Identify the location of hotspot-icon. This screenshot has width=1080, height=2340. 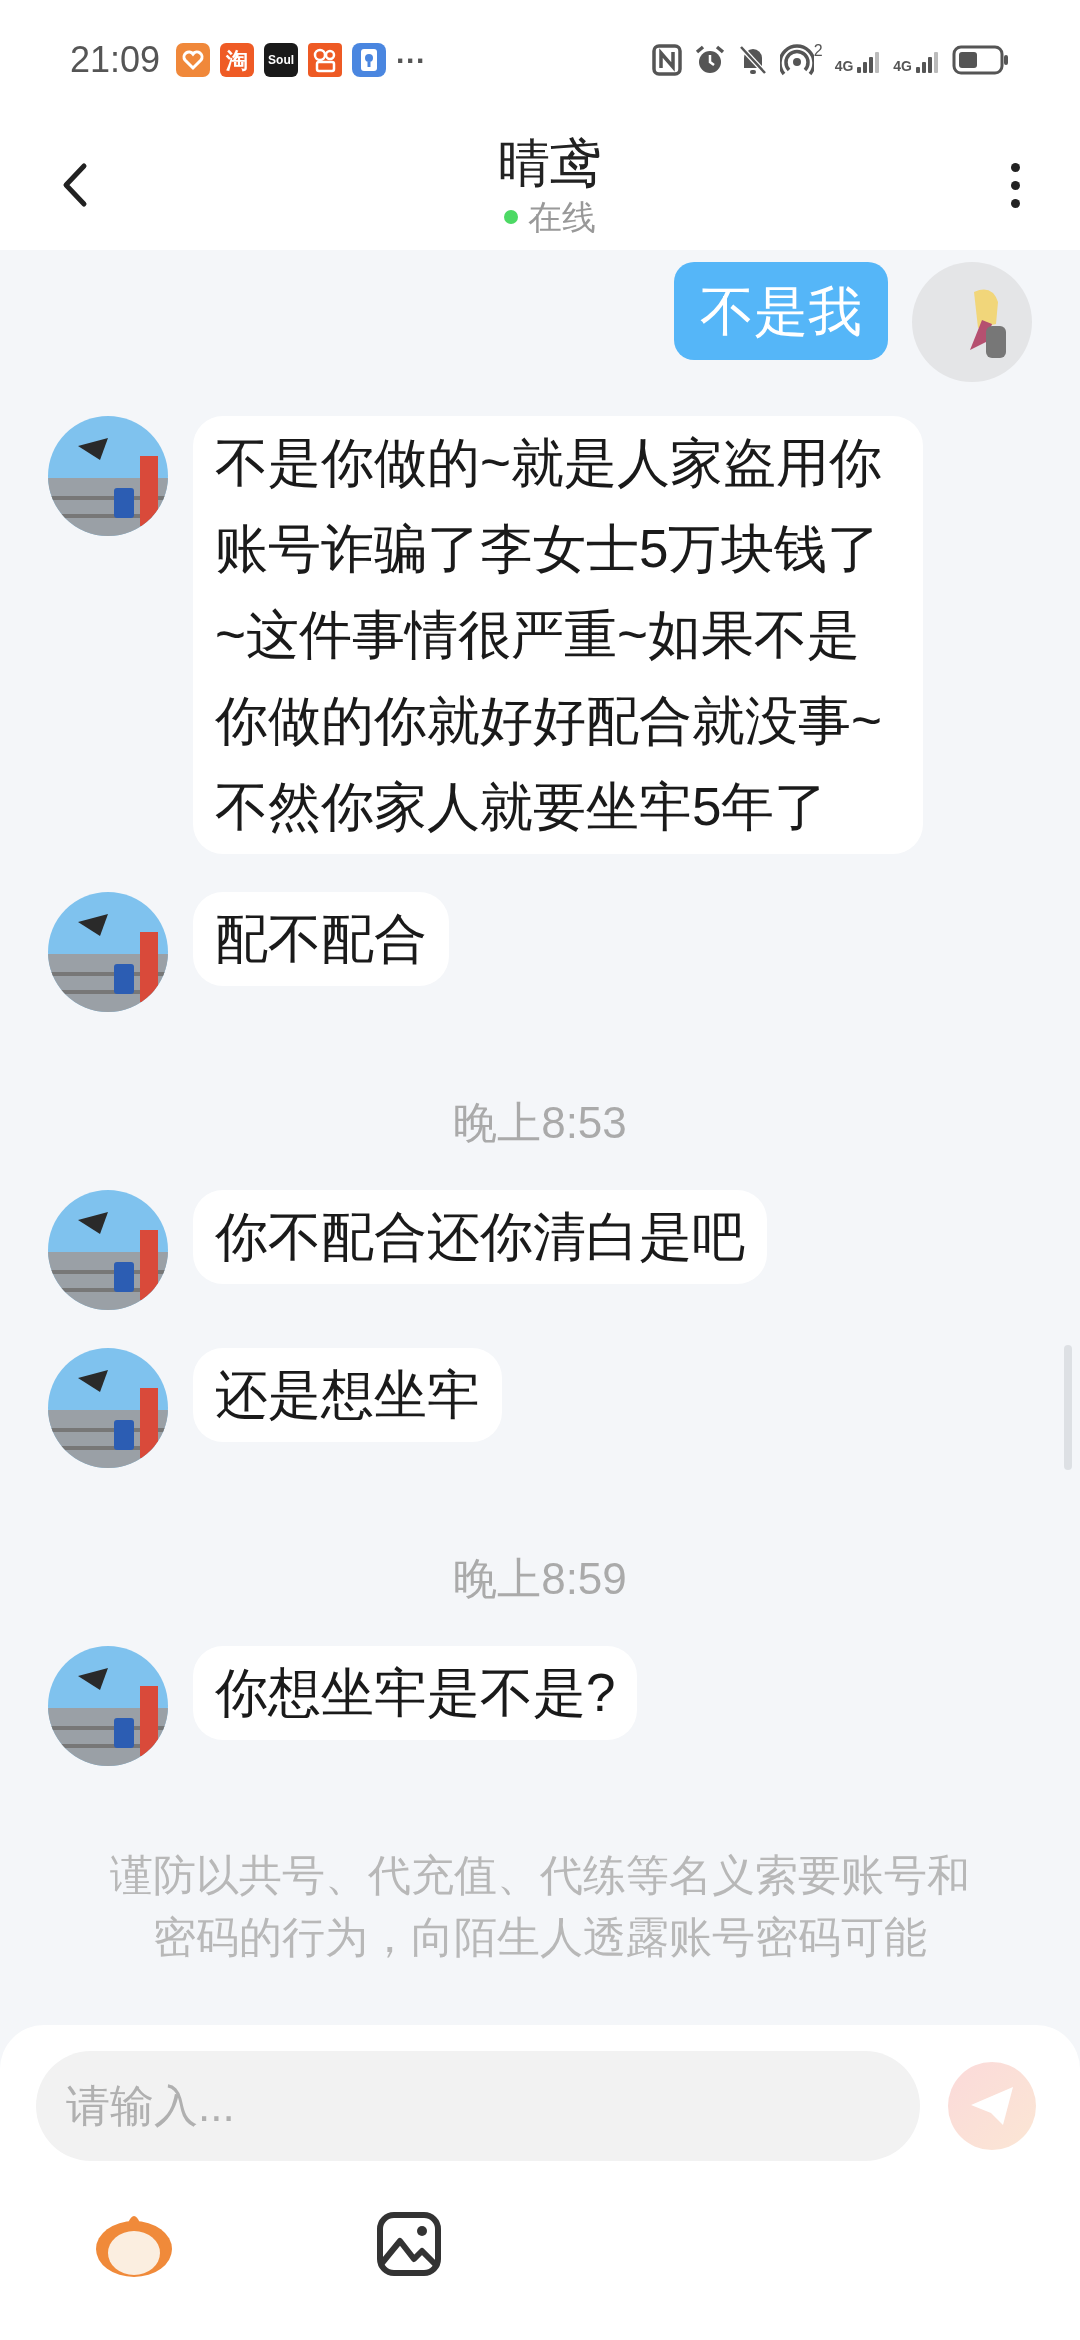
(796, 60).